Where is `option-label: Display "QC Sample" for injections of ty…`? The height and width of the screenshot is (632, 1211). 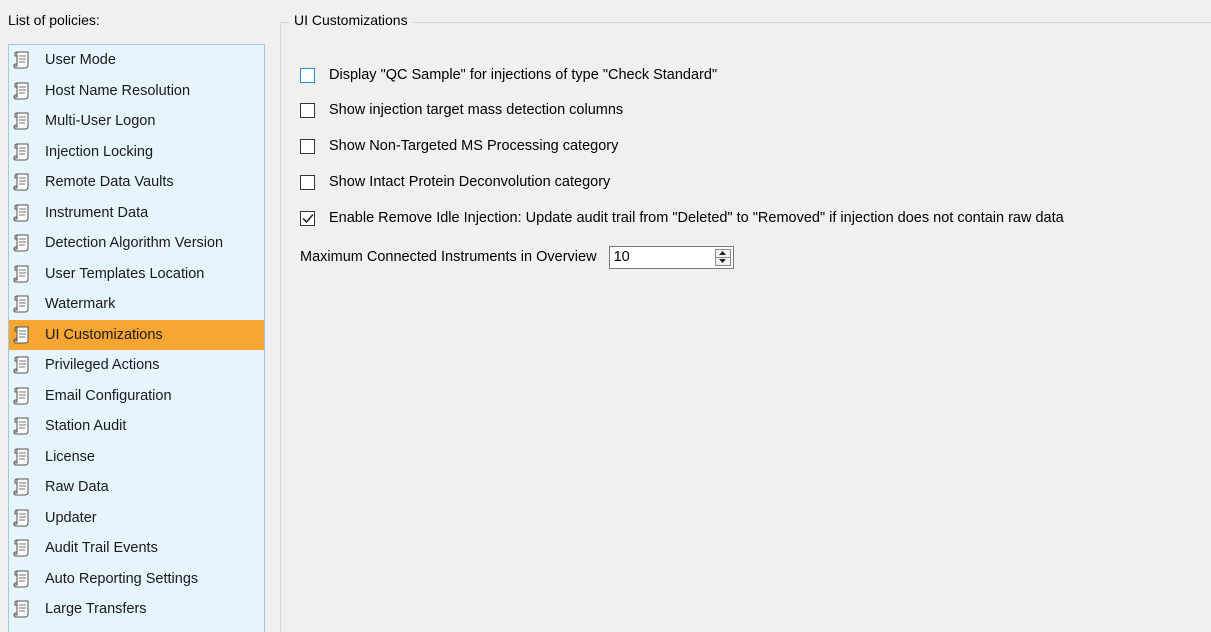
option-label: Display "QC Sample" for injections of ty… is located at coordinates (523, 75).